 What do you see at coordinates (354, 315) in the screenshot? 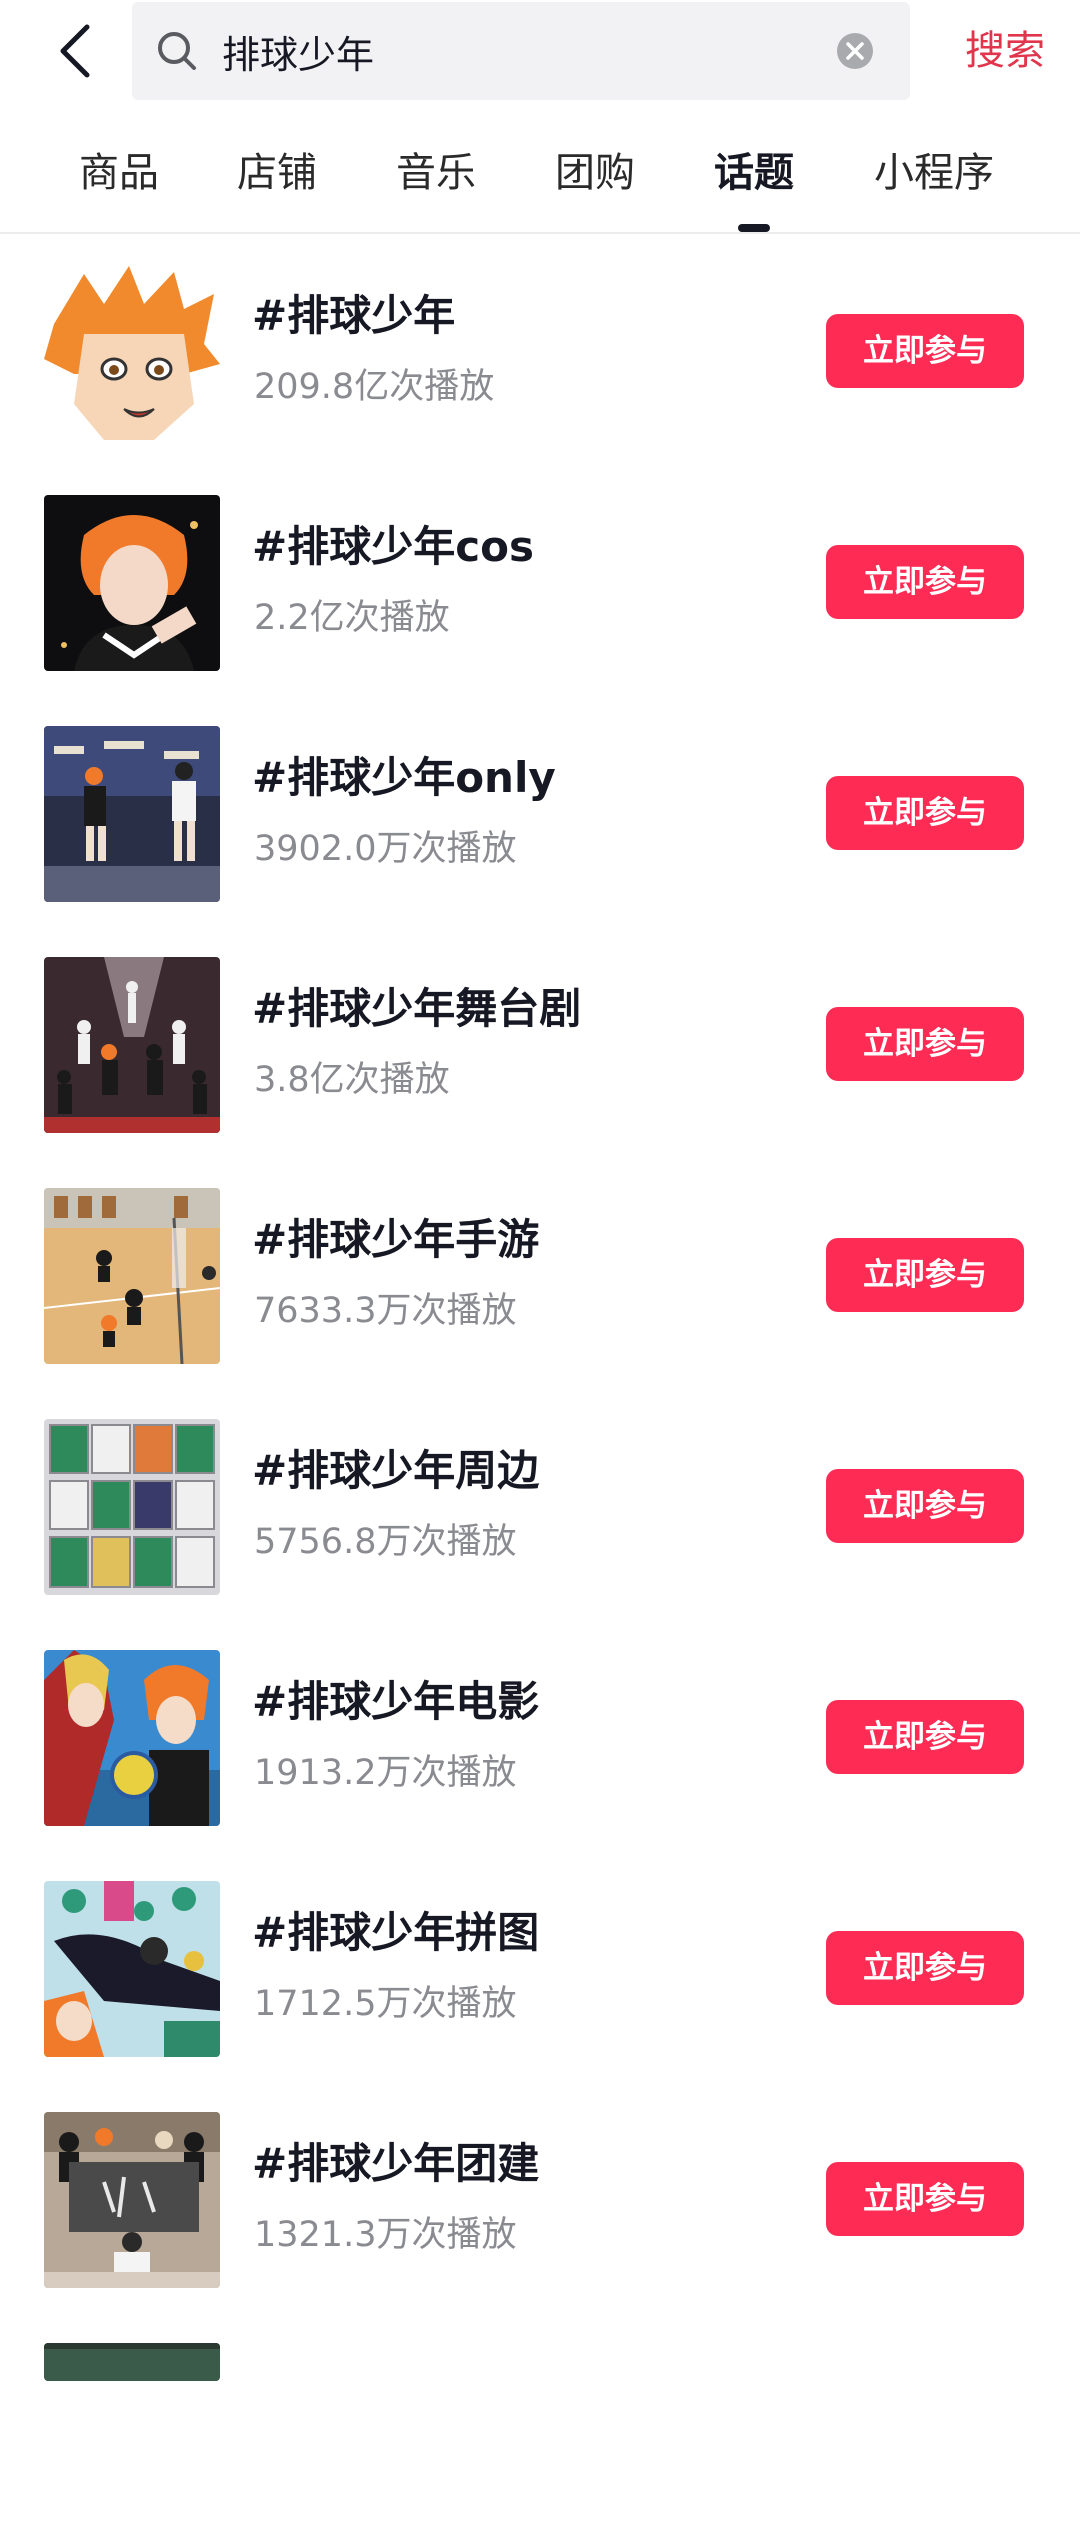
I see `topic-title: #排球少年` at bounding box center [354, 315].